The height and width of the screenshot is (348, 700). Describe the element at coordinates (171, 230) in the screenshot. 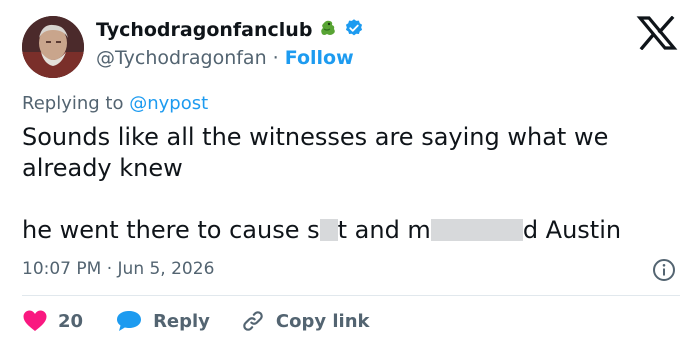

I see `line2-part1: he went there to cause s` at that location.